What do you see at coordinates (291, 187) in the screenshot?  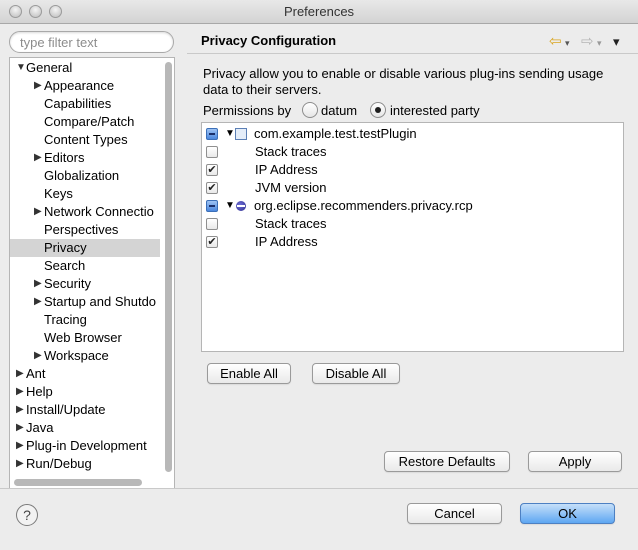 I see `permission-label: JVM version` at bounding box center [291, 187].